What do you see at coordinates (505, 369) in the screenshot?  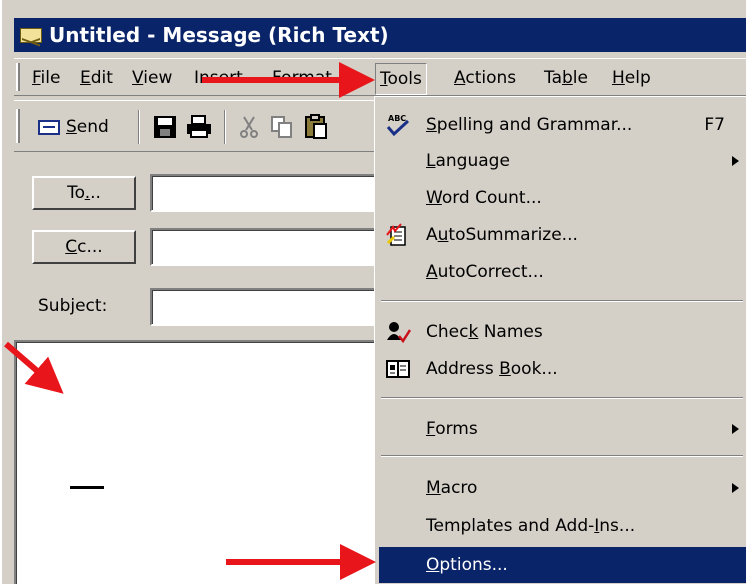 I see `addressbook-mnemonic: B` at bounding box center [505, 369].